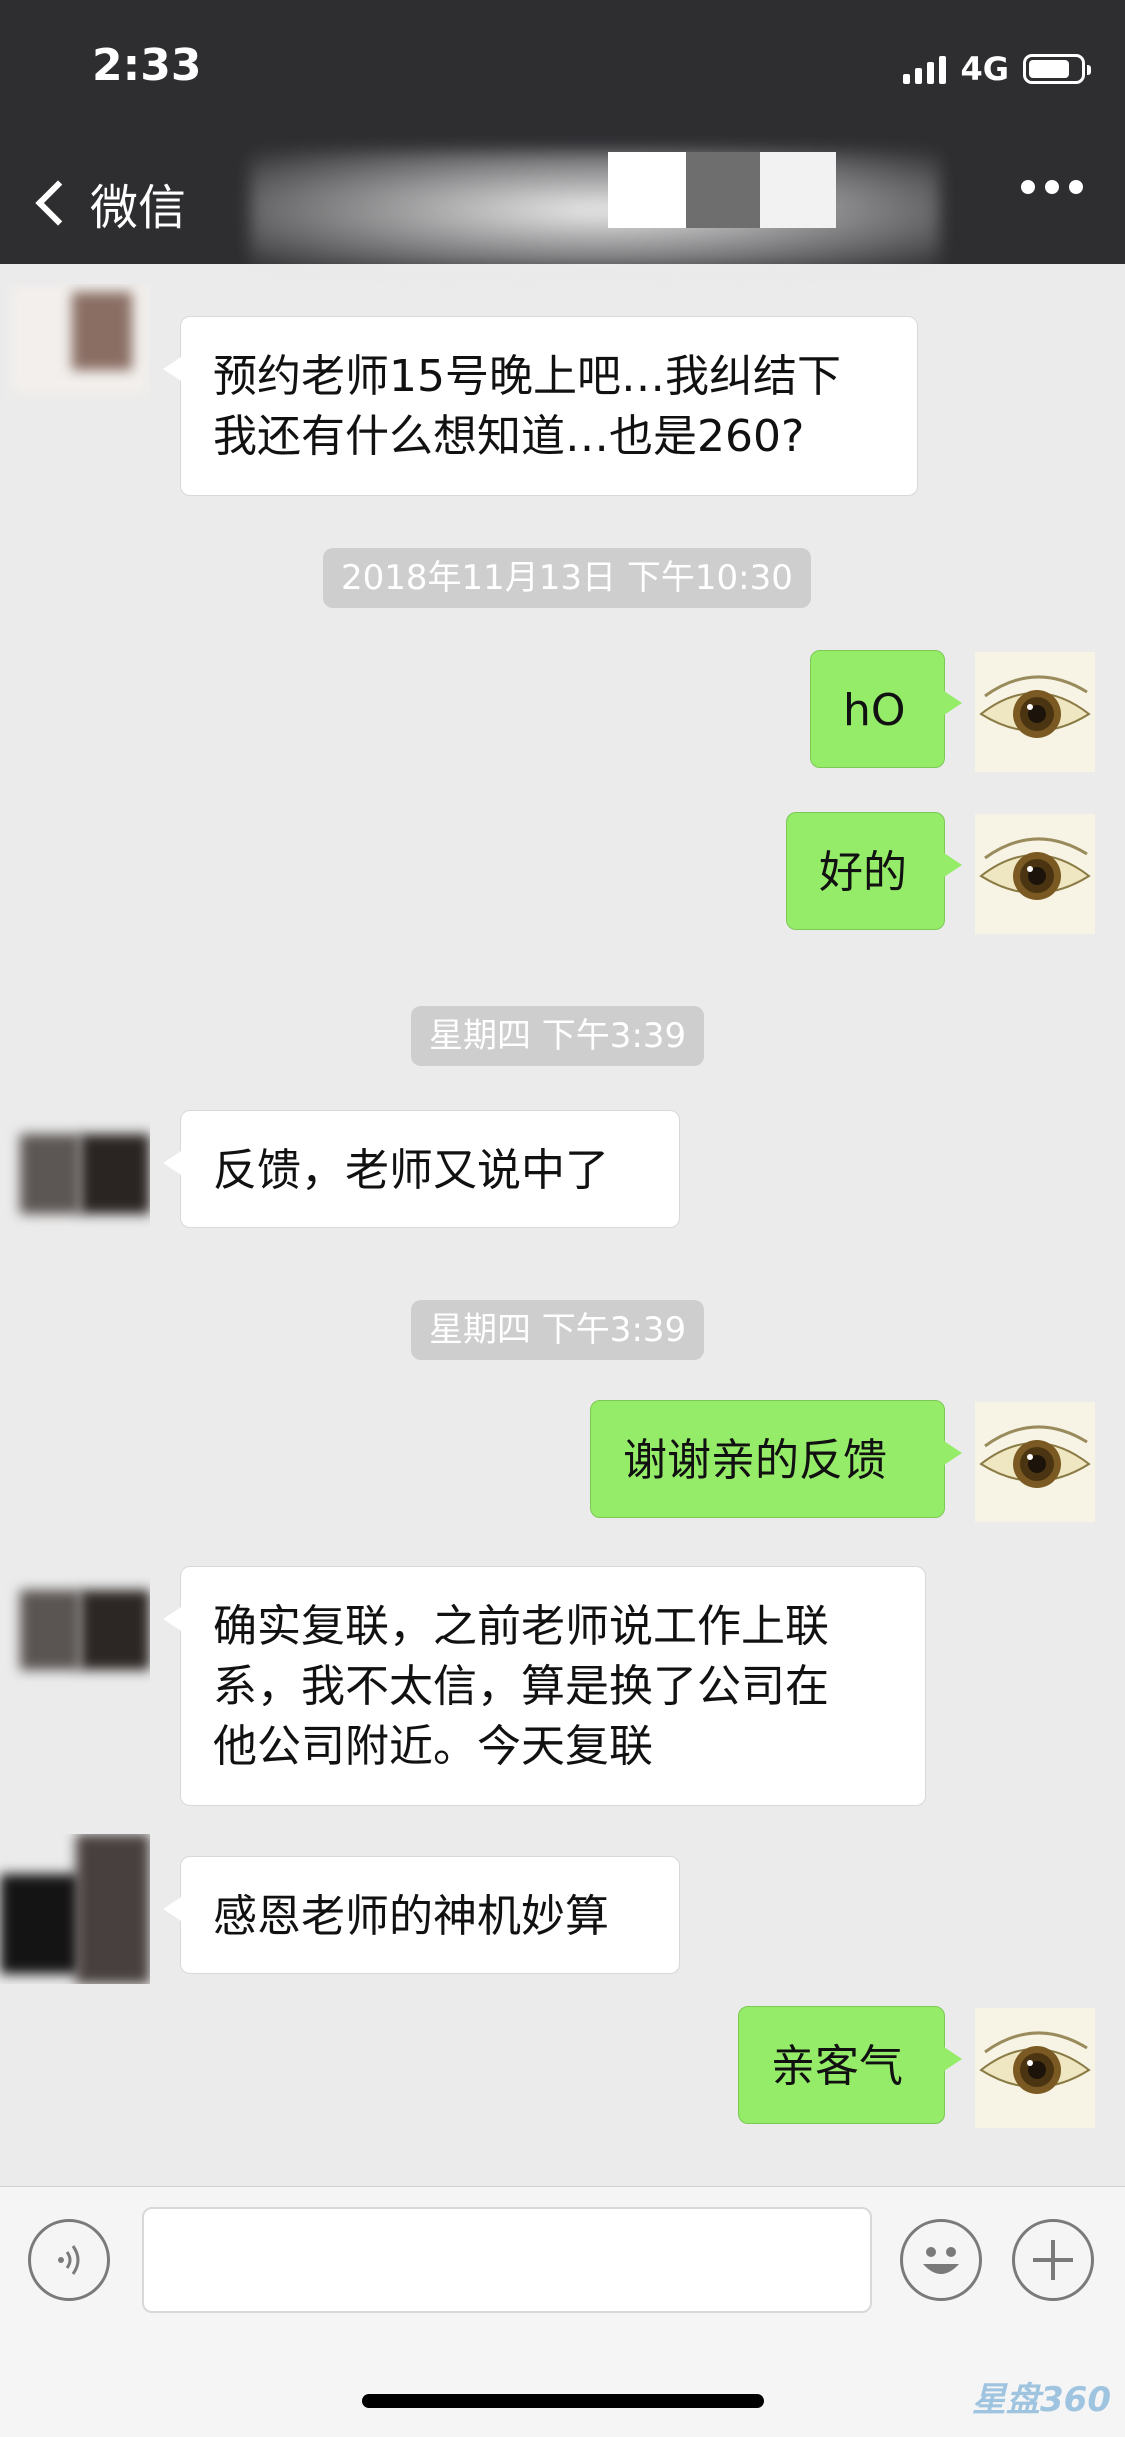 The width and height of the screenshot is (1125, 2437). Describe the element at coordinates (562, 877) in the screenshot. I see `message-row-sent: 好的` at that location.